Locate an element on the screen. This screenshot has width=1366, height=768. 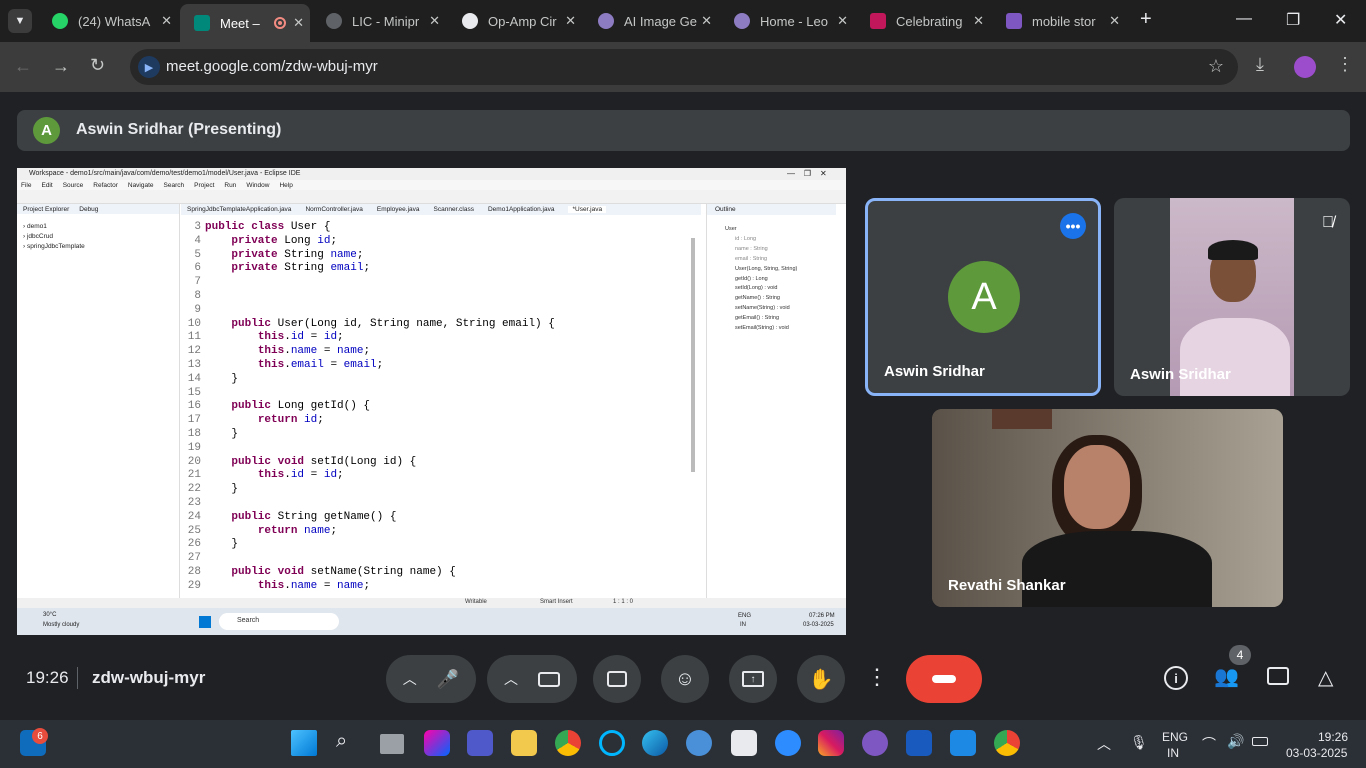
app-icon is located at coordinates (875, 743).